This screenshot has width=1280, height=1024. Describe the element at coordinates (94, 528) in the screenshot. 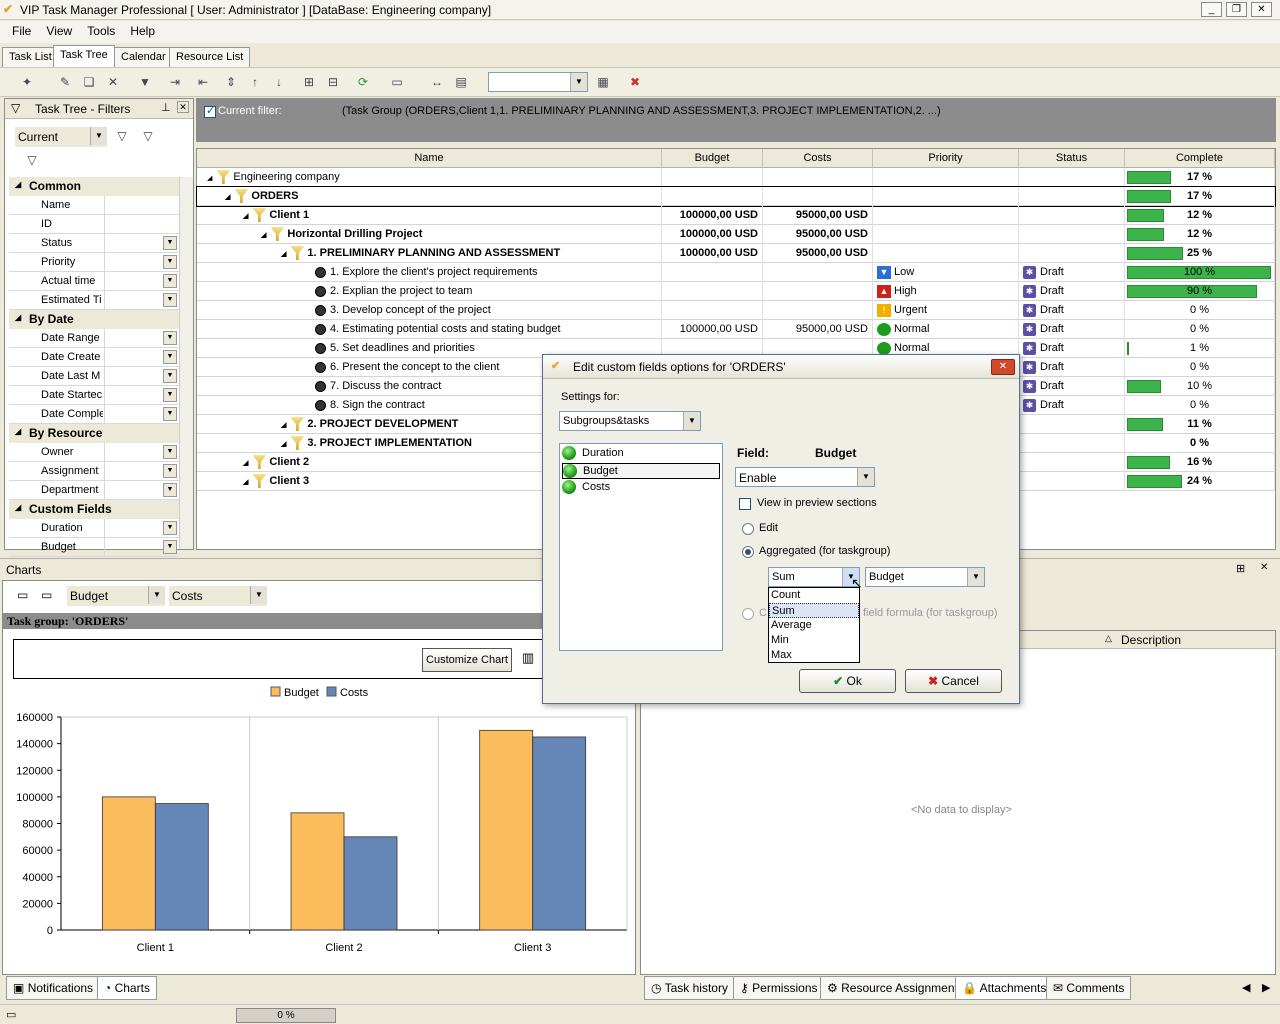

I see `filter-row: Duration ▼` at that location.